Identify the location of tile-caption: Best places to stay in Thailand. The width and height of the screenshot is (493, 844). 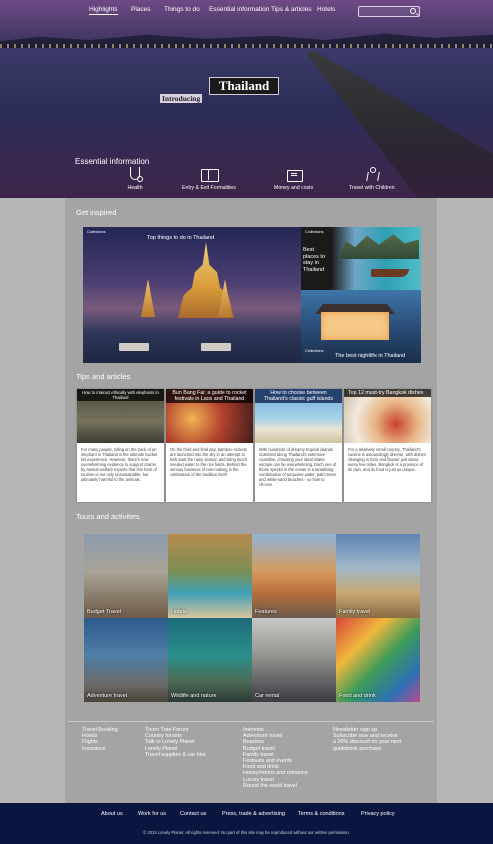
(314, 260).